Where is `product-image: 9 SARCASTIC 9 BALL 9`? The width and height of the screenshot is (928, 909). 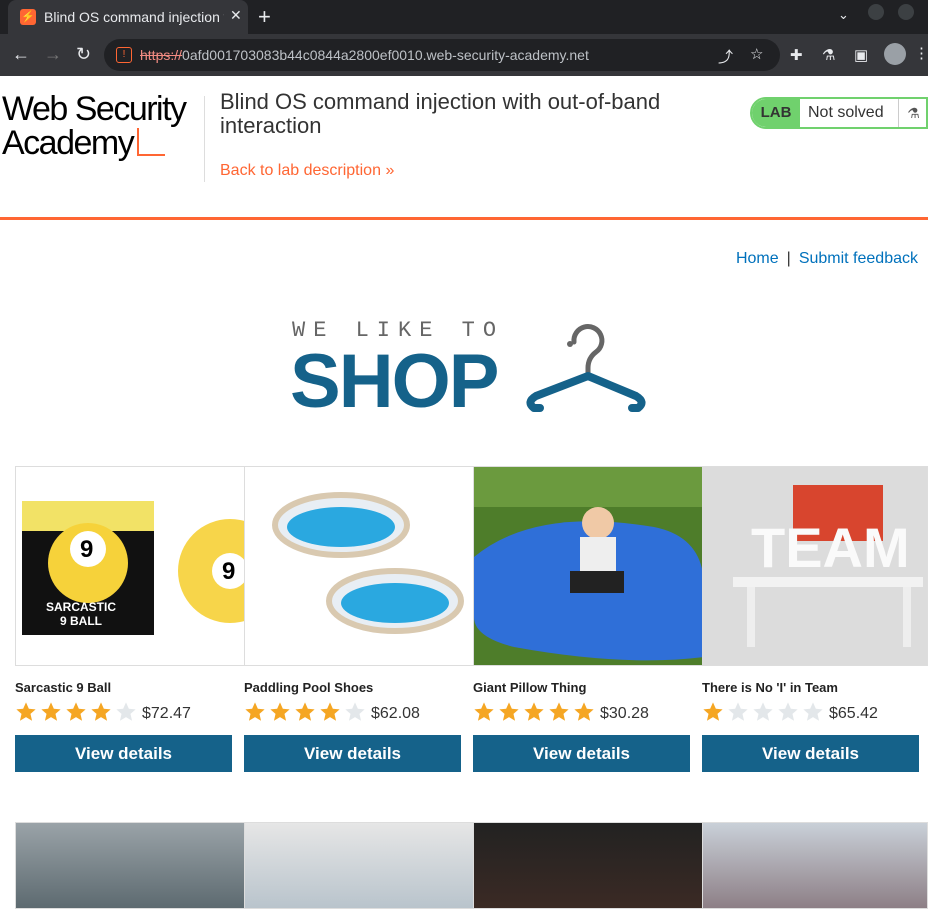 product-image: 9 SARCASTIC 9 BALL 9 is located at coordinates (130, 566).